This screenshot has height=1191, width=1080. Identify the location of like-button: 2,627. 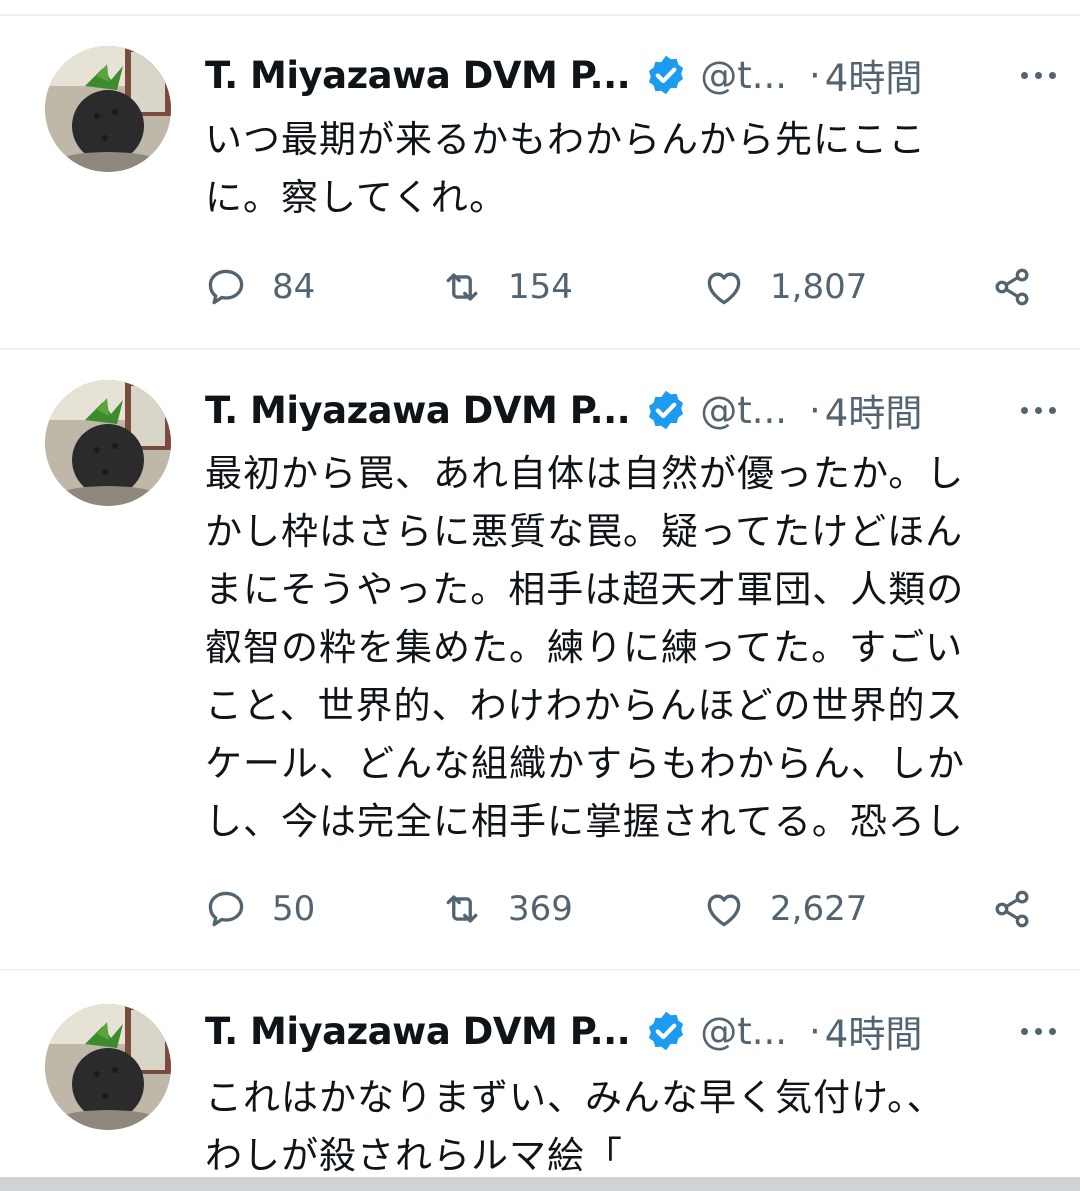
(784, 909).